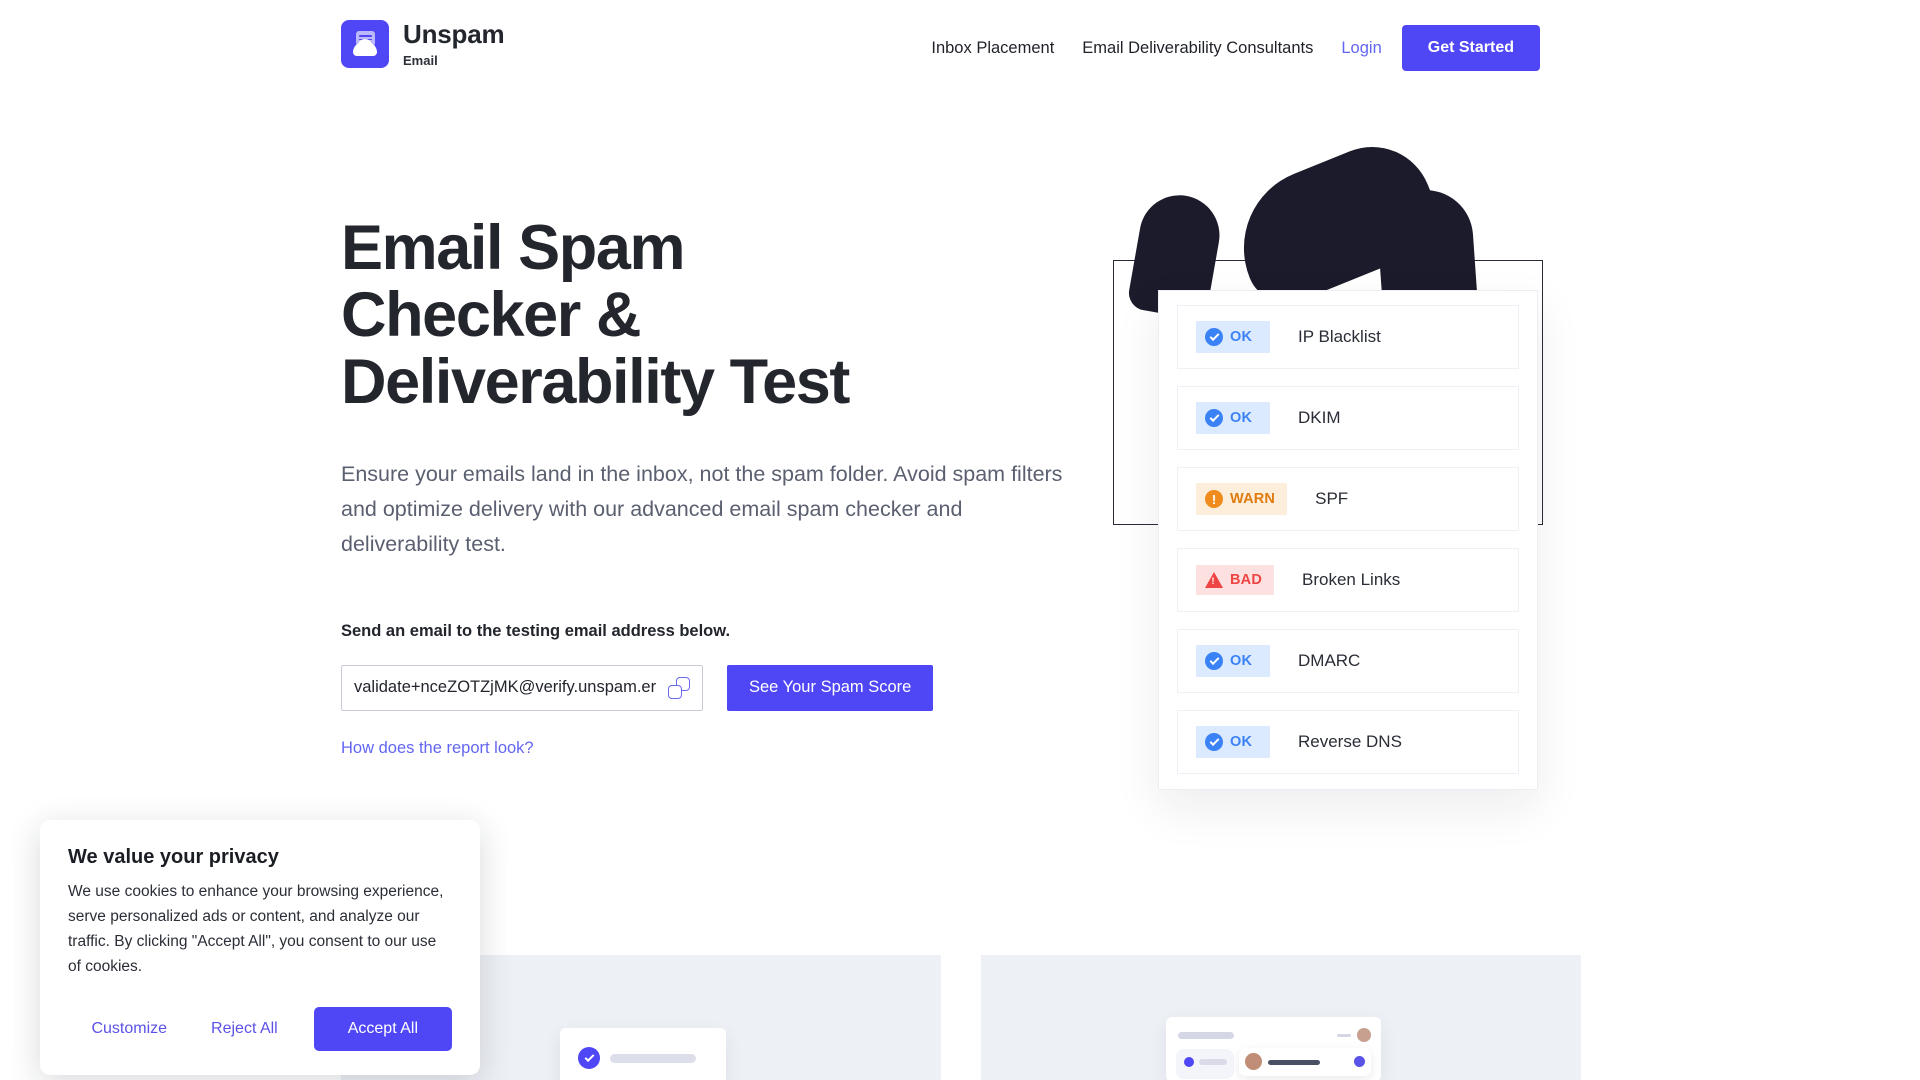  I want to click on result-row: OK DMARC, so click(1348, 661).